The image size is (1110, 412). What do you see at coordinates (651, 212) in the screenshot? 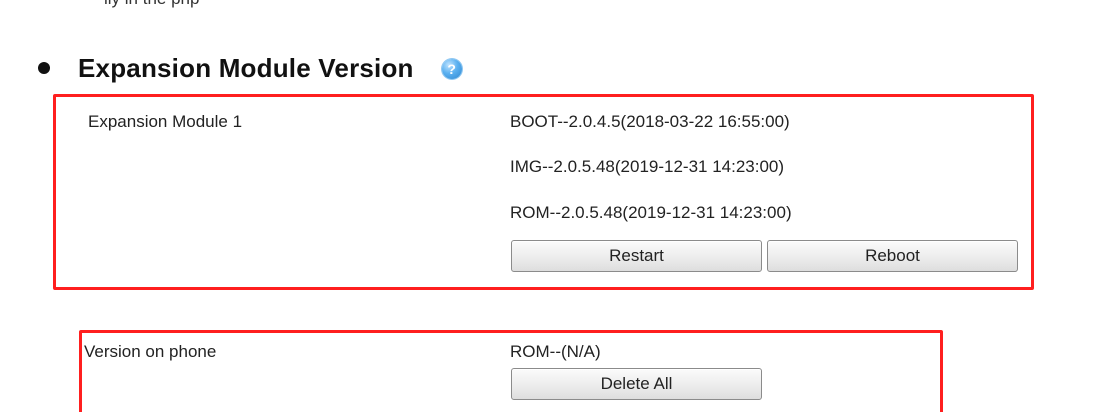
I see `rom-version: ROM--2.0.5.48(2019-12-31 14:23:00)` at bounding box center [651, 212].